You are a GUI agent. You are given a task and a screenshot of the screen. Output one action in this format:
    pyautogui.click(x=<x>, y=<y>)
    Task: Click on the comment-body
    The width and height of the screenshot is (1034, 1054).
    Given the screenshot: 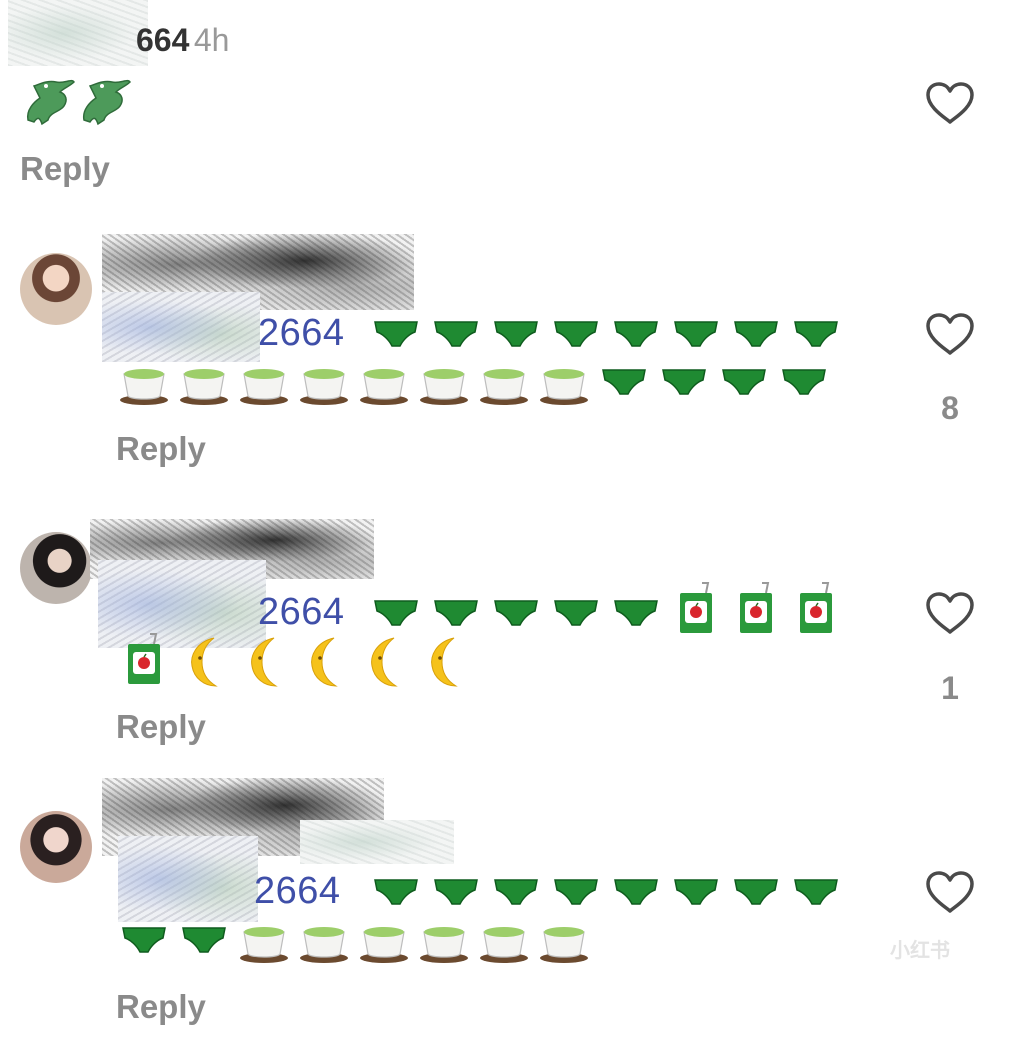 What is the action you would take?
    pyautogui.click(x=76, y=100)
    